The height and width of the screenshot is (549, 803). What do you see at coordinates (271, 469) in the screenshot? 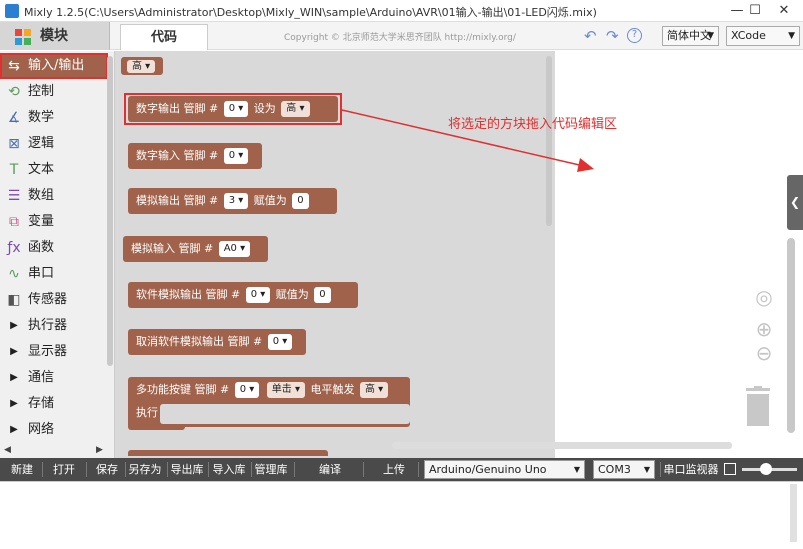
I see `manage-lib-button: 管理库` at bounding box center [271, 469].